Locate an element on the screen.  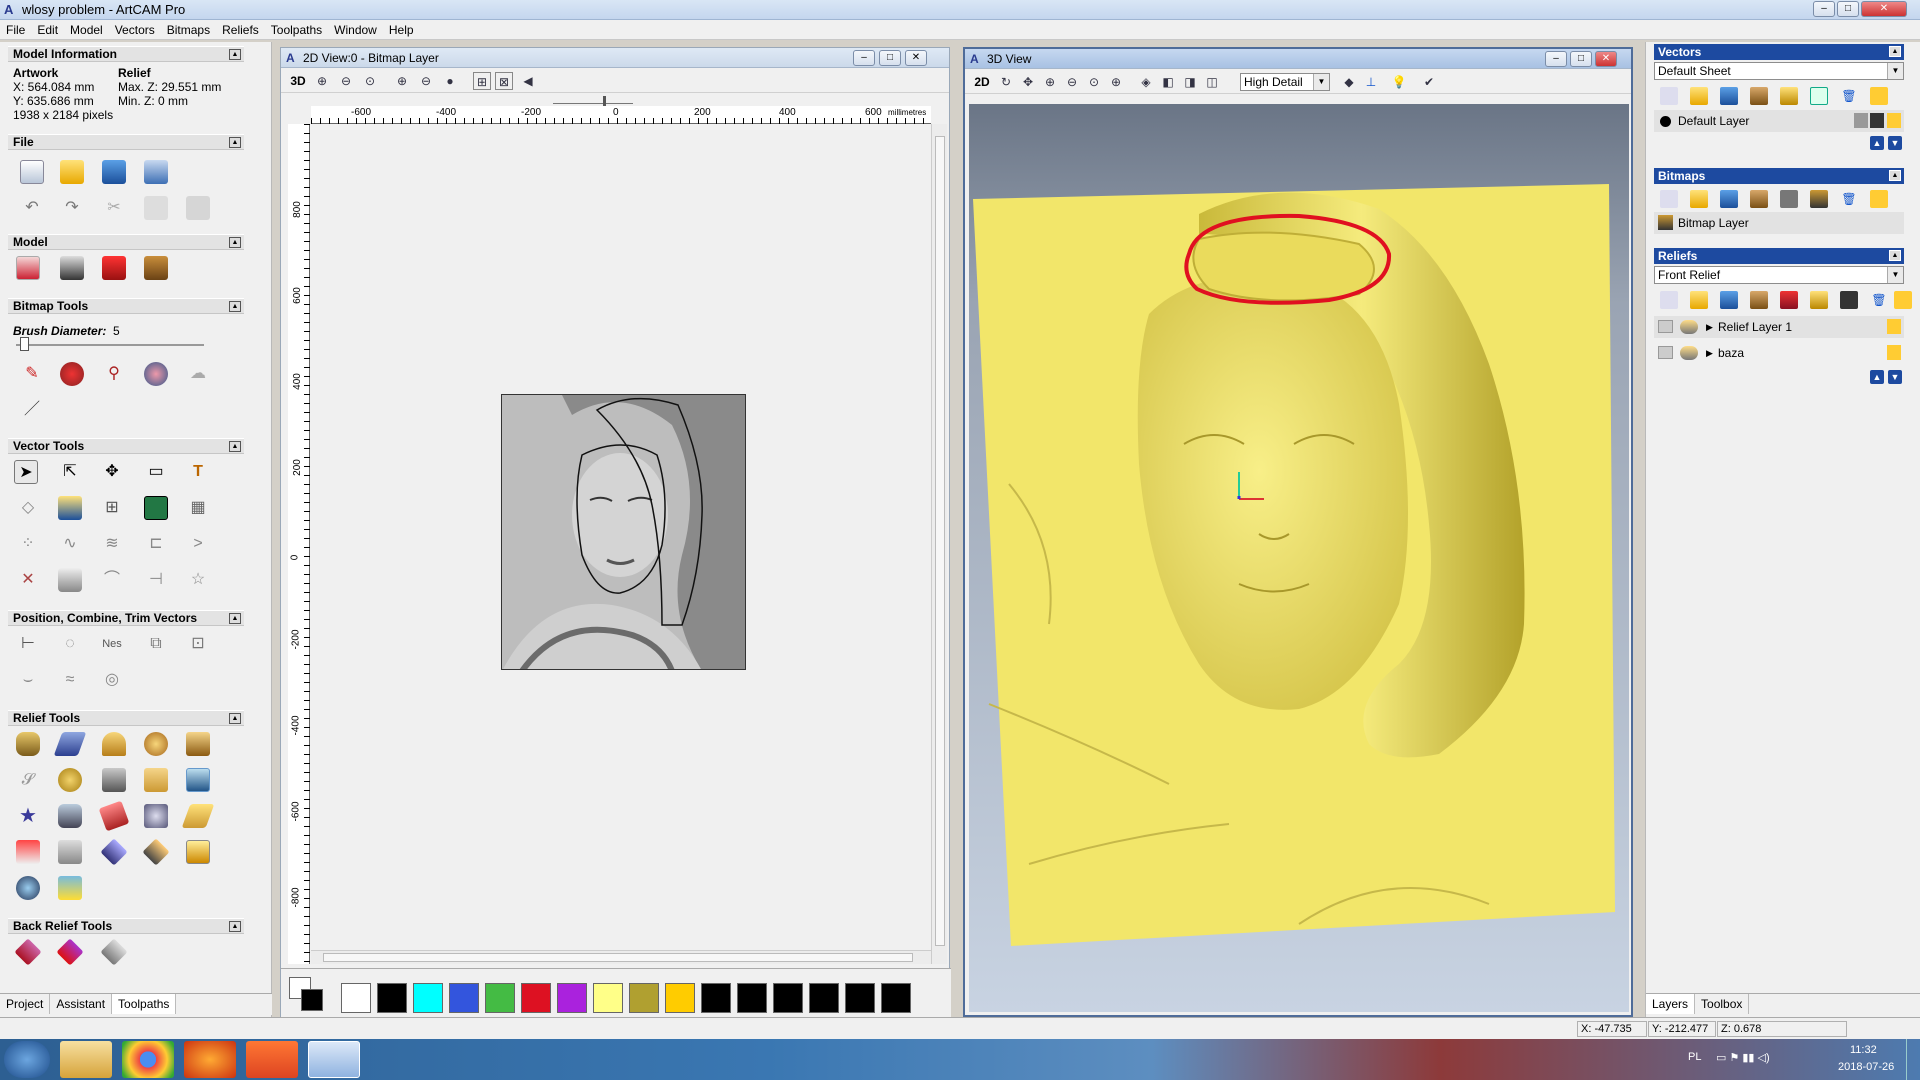
relief-combine-icon is located at coordinates (1689, 327).